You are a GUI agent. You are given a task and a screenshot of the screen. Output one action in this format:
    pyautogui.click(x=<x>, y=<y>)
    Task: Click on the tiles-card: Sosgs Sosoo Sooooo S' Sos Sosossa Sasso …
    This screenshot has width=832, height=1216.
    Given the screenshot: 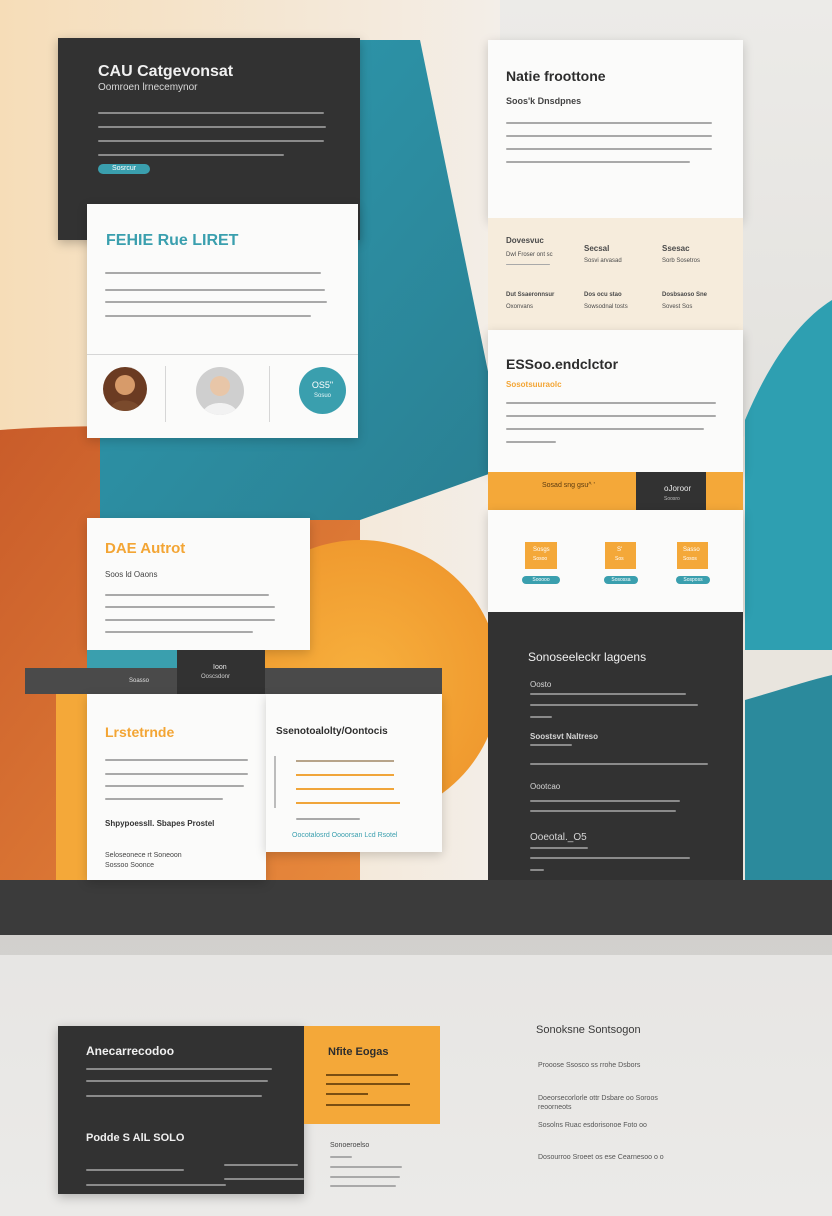 What is the action you would take?
    pyautogui.click(x=615, y=561)
    